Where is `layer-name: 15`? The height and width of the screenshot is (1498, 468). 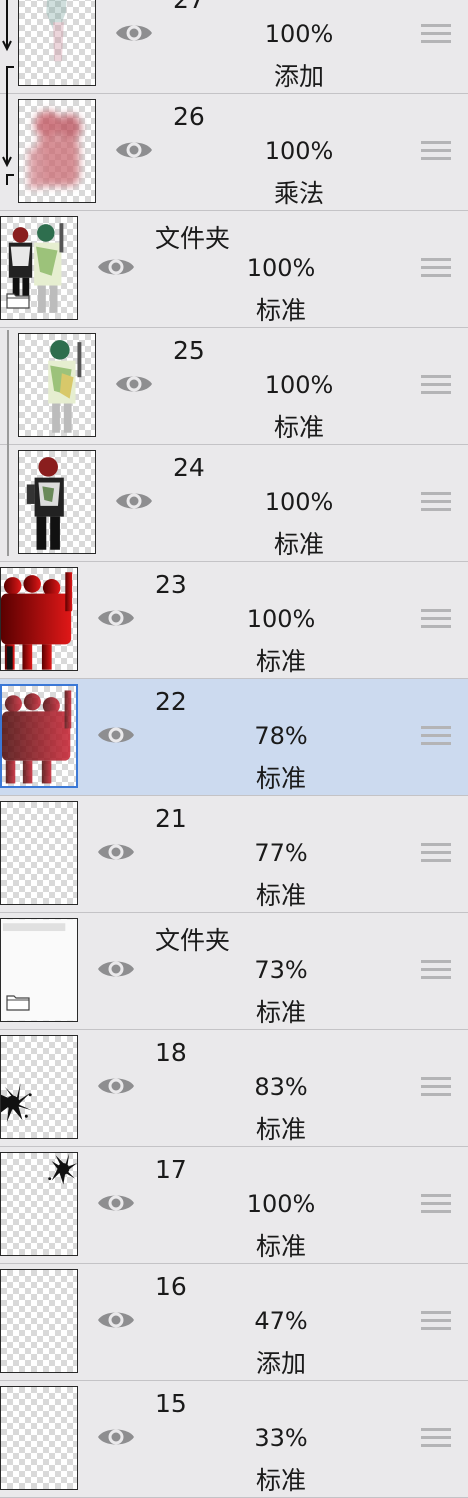 layer-name: 15 is located at coordinates (171, 1403).